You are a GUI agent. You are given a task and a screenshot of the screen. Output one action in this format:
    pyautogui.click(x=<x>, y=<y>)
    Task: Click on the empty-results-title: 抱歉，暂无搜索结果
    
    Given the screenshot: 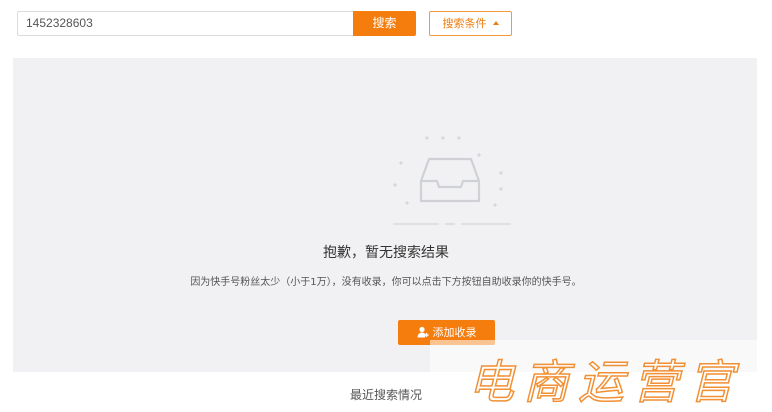 What is the action you would take?
    pyautogui.click(x=386, y=253)
    